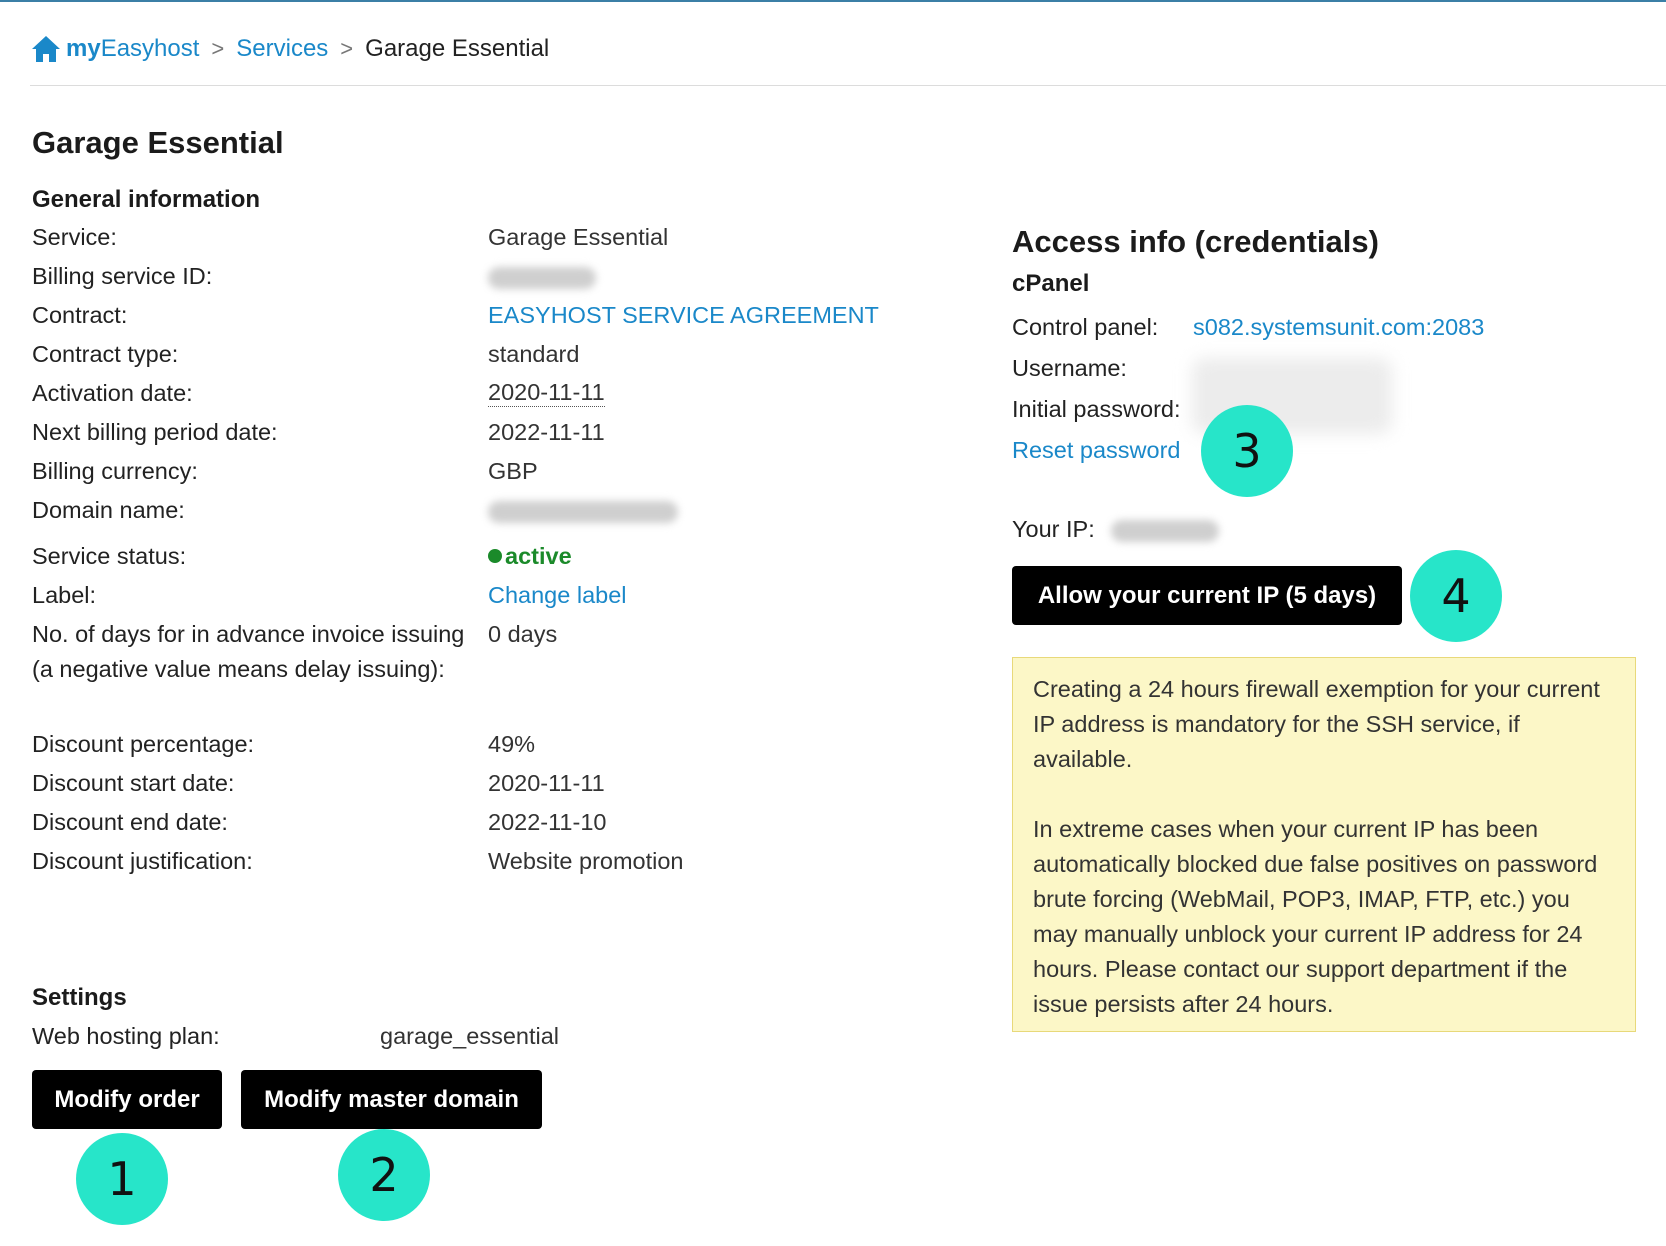 This screenshot has height=1246, width=1666. Describe the element at coordinates (122, 1179) in the screenshot. I see `step-marker-1: 1` at that location.